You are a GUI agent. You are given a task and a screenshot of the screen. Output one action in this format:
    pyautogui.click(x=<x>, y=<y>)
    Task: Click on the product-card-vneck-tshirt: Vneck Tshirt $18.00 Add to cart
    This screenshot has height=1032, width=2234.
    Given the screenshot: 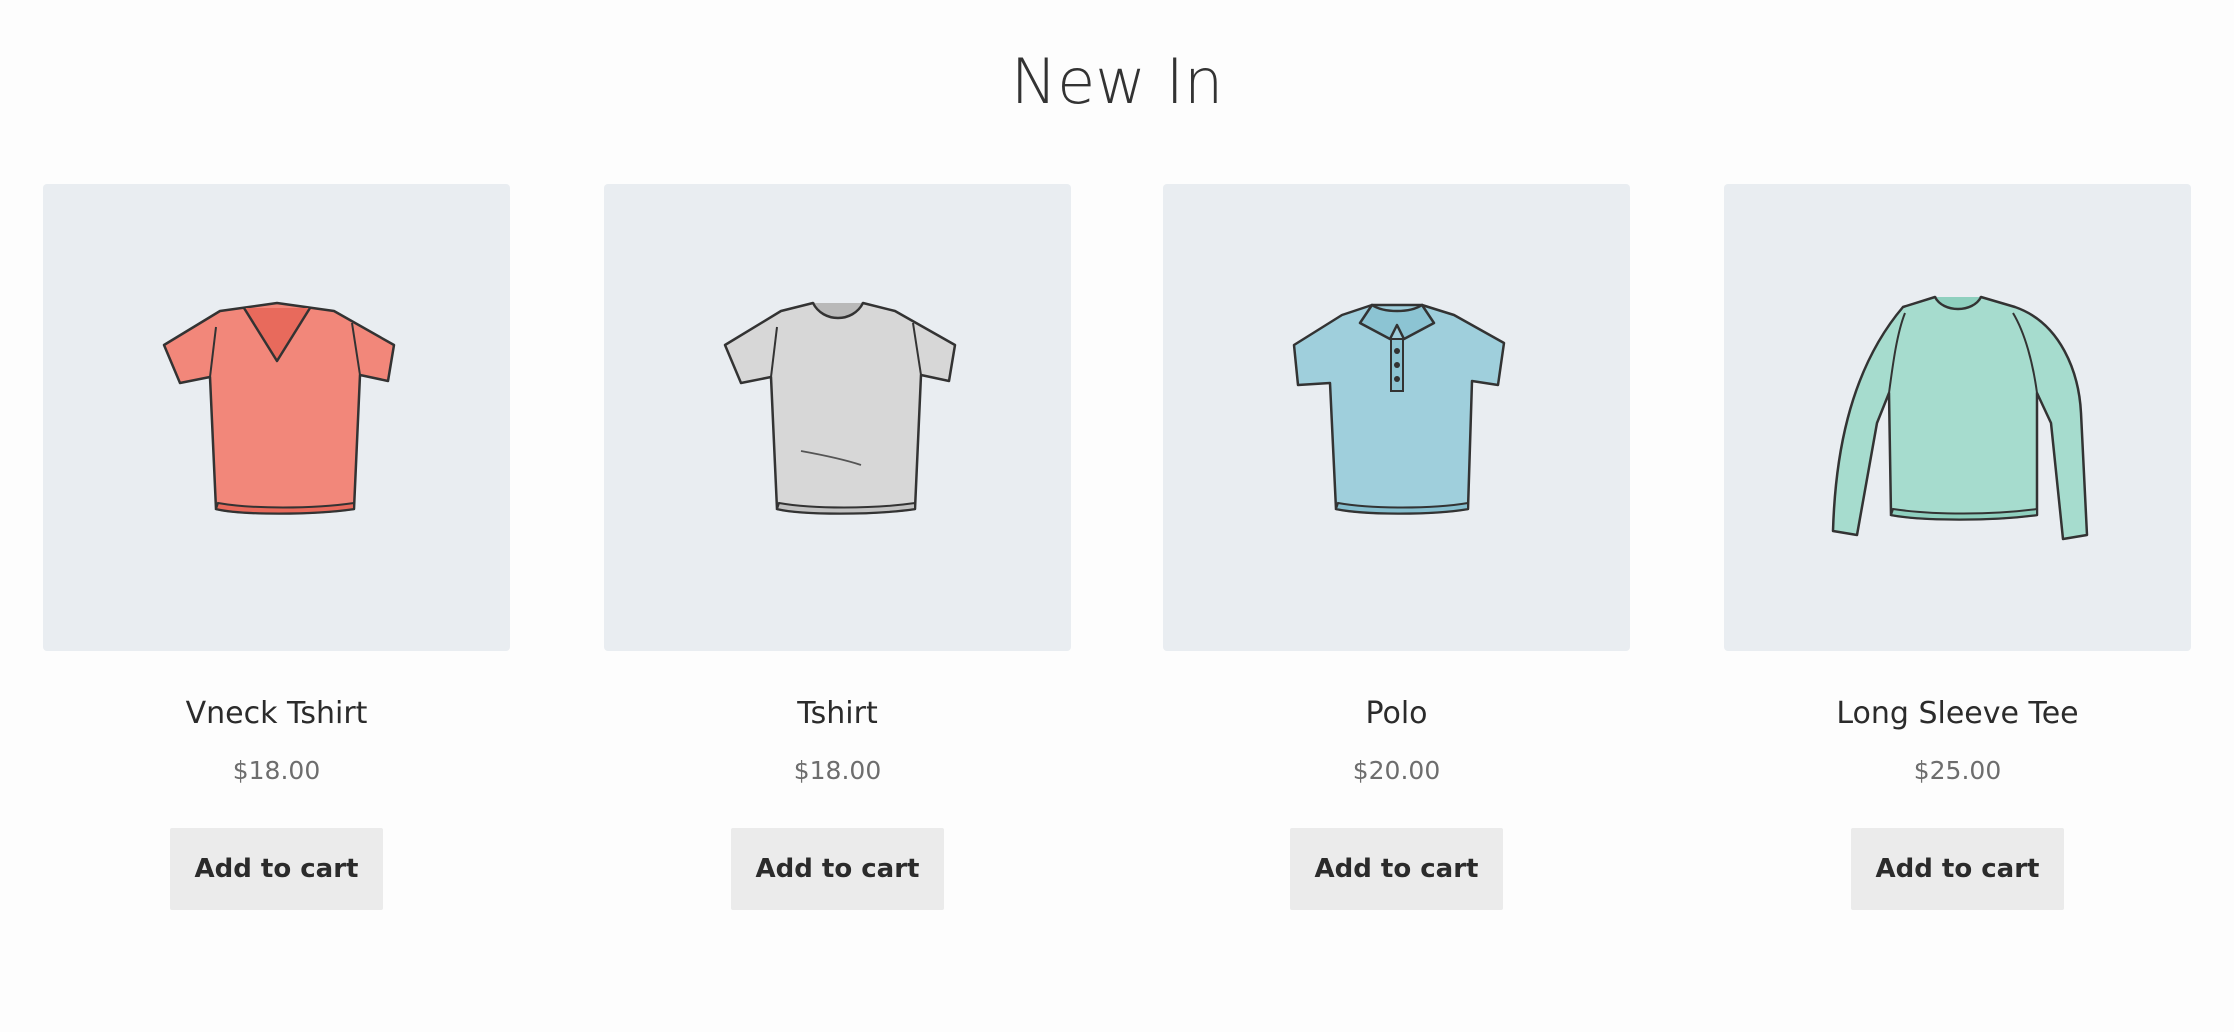 What is the action you would take?
    pyautogui.click(x=276, y=547)
    